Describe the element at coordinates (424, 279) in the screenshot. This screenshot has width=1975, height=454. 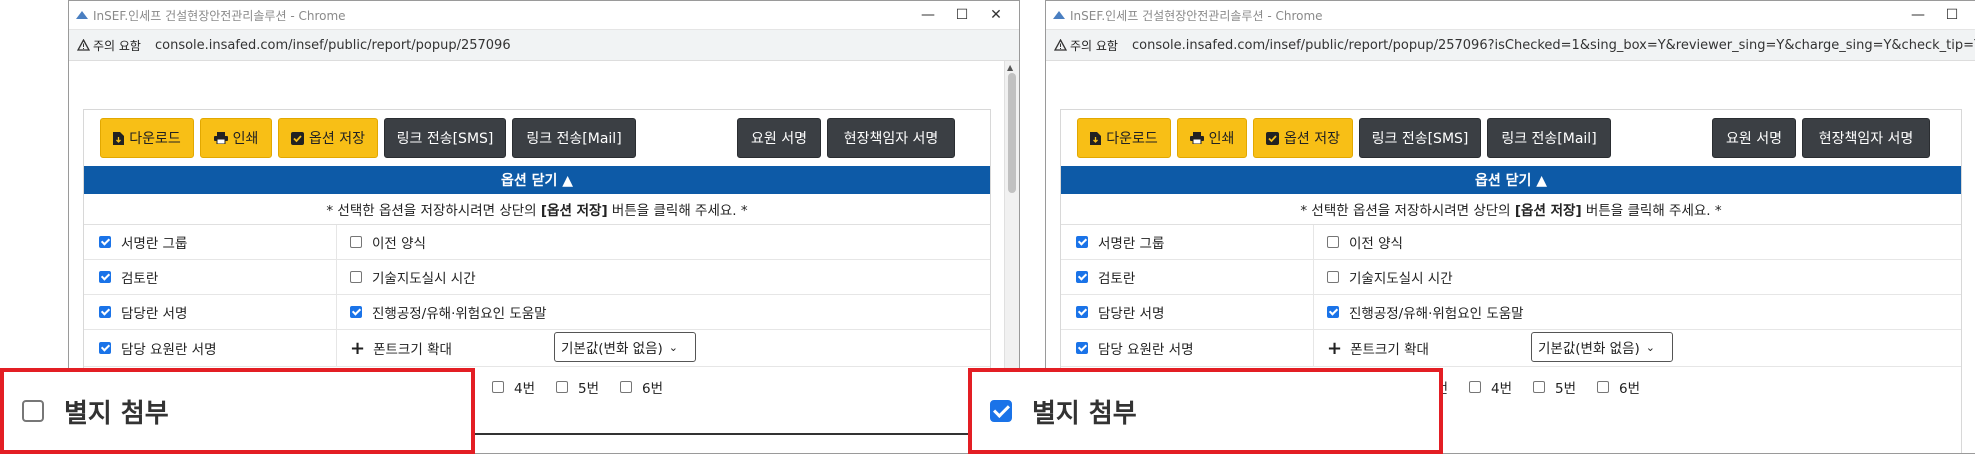
I see `option-label: 기술지도실시 시간` at that location.